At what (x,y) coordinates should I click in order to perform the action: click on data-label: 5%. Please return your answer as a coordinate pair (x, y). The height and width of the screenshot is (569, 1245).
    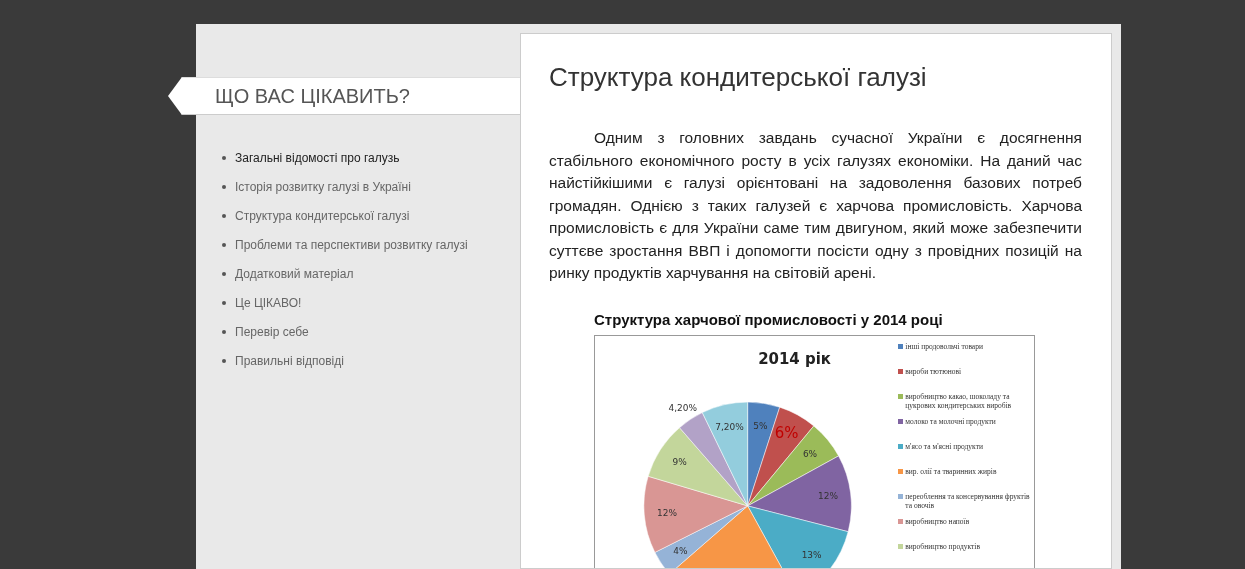
    Looking at the image, I should click on (760, 426).